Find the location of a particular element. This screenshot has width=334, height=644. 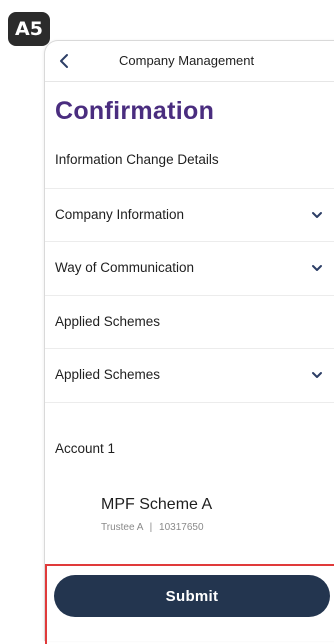

scheme-name: MPF Scheme A is located at coordinates (157, 504).